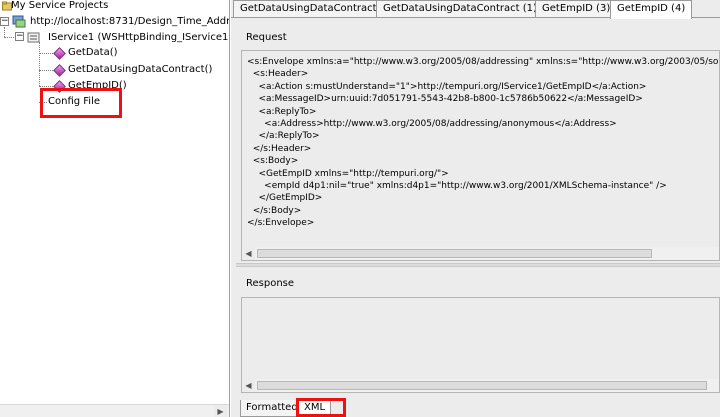  Describe the element at coordinates (274, 210) in the screenshot. I see `request-xml-line: </s:Body>` at that location.